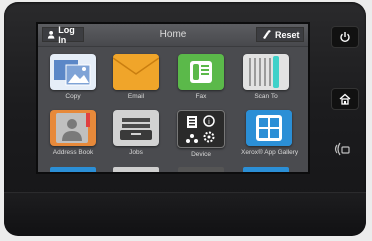 This screenshot has width=372, height=241. Describe the element at coordinates (73, 72) in the screenshot. I see `copy-icon` at that location.